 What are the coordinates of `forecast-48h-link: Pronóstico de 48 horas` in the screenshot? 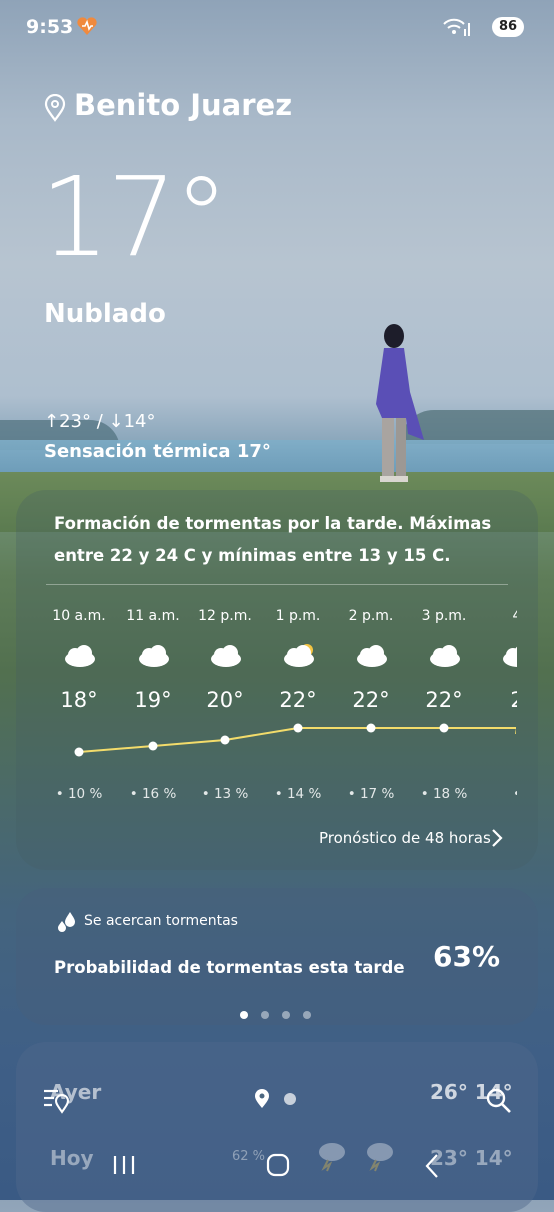 It's located at (405, 838).